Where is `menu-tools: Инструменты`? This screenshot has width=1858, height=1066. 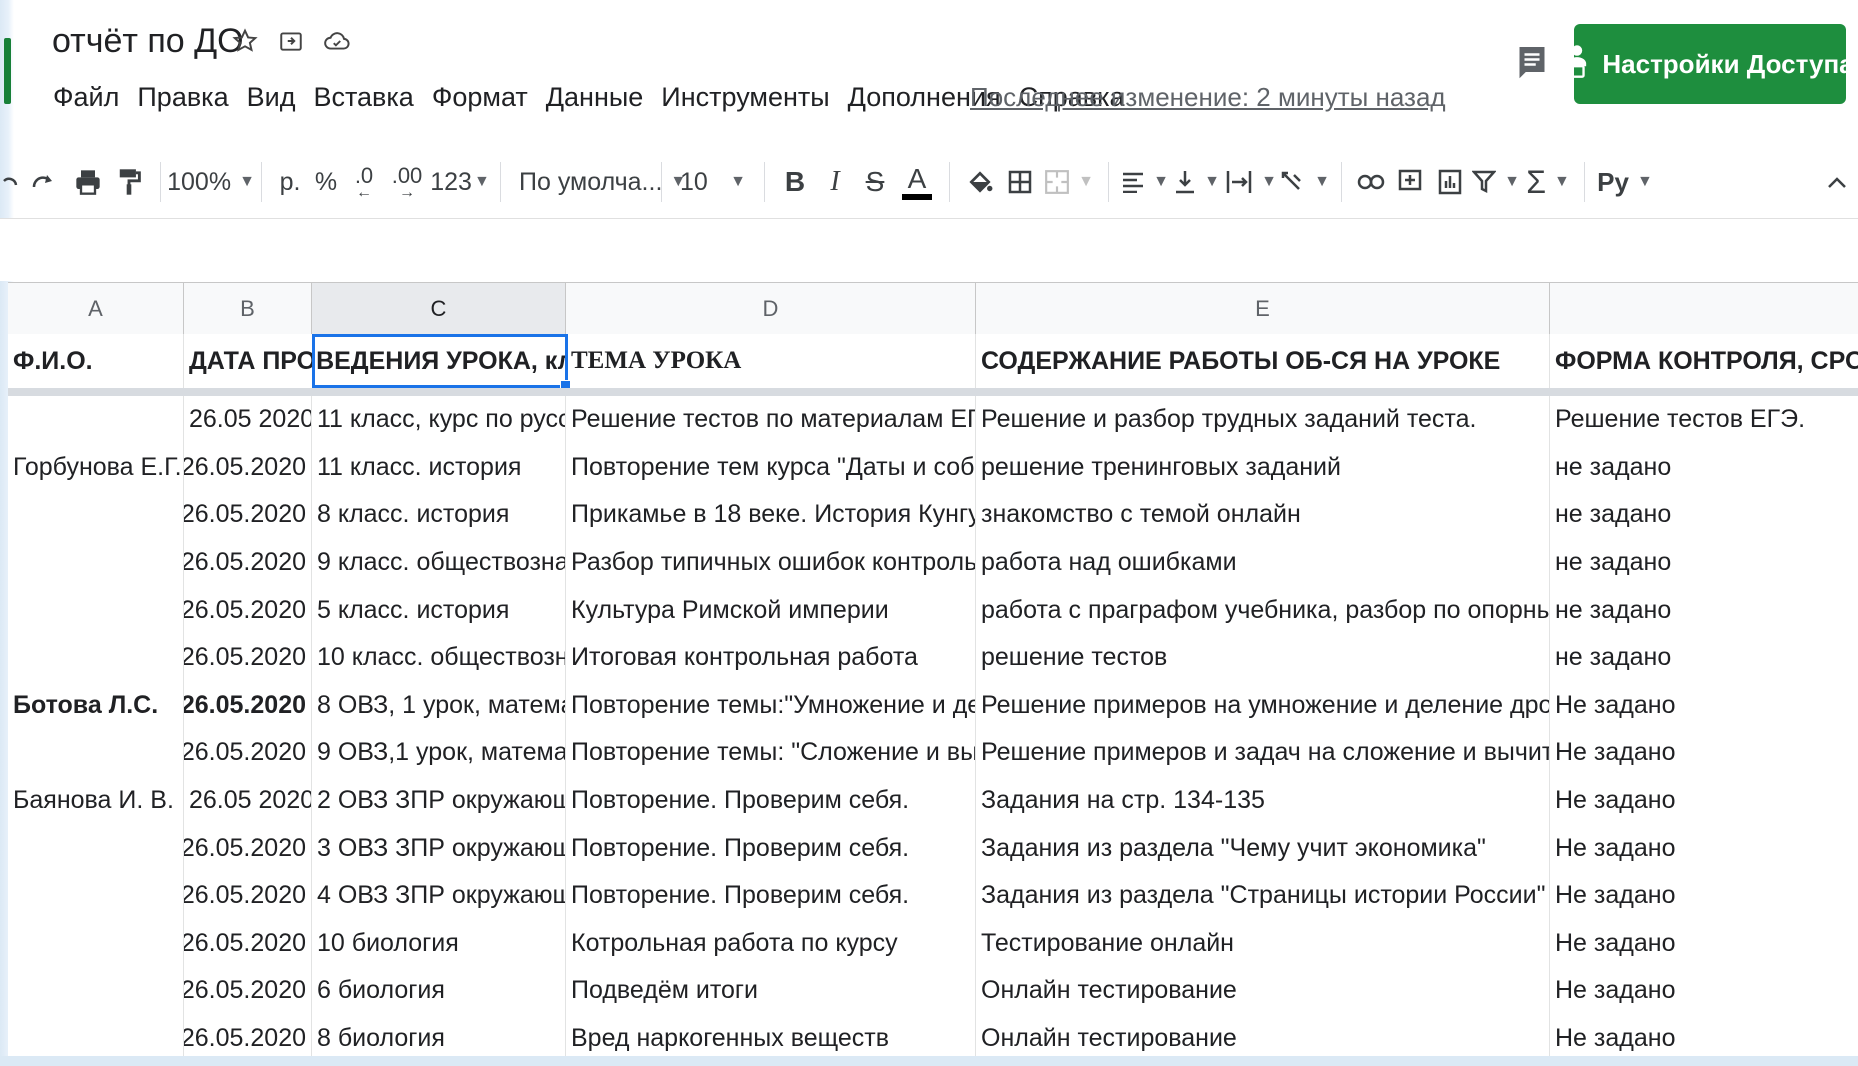
menu-tools: Инструменты is located at coordinates (745, 97).